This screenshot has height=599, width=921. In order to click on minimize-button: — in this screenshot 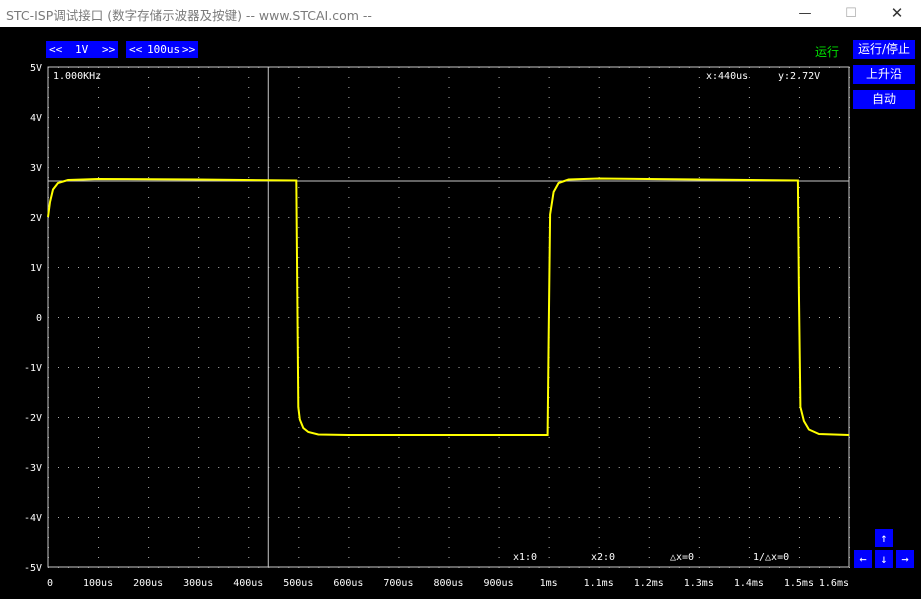, I will do `click(805, 13)`.